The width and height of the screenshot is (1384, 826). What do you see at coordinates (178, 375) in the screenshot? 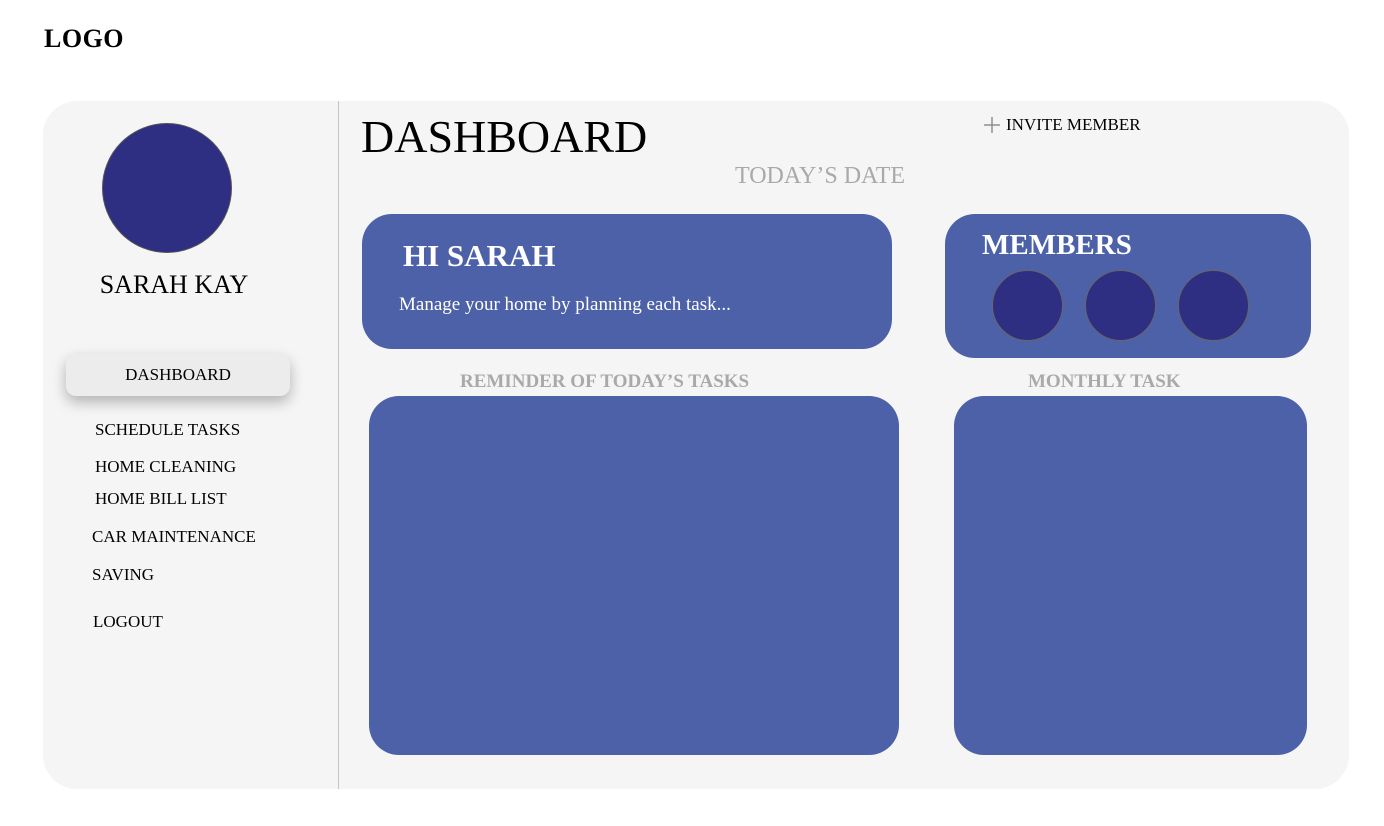
I see `sidebar-item-dashboard: DASHBOARD` at bounding box center [178, 375].